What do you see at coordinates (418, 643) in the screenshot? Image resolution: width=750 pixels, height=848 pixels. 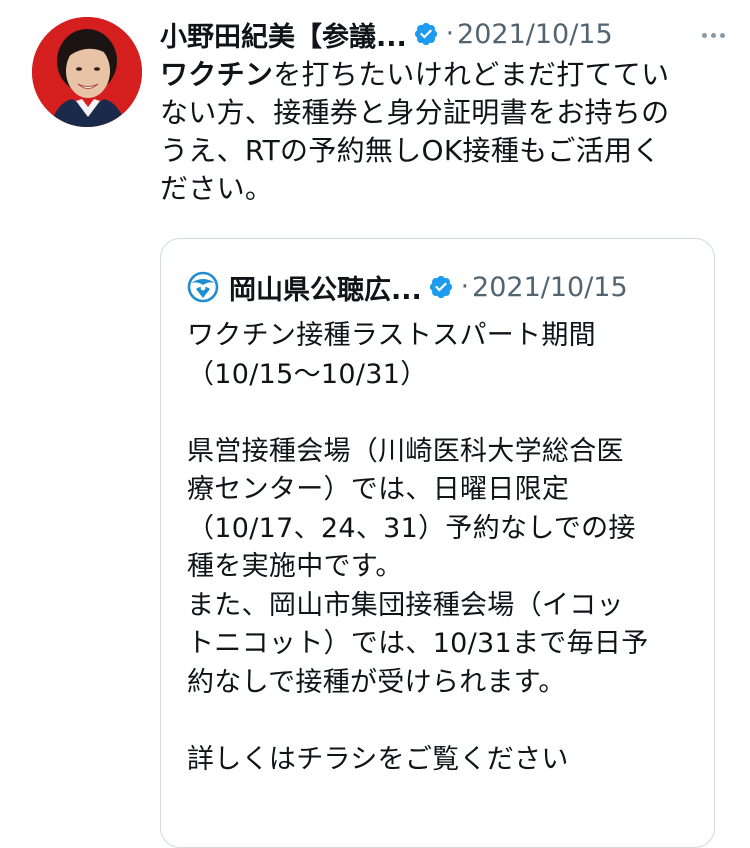 I see `quoted-text-line: トニコット）では、10/31まで毎日予` at bounding box center [418, 643].